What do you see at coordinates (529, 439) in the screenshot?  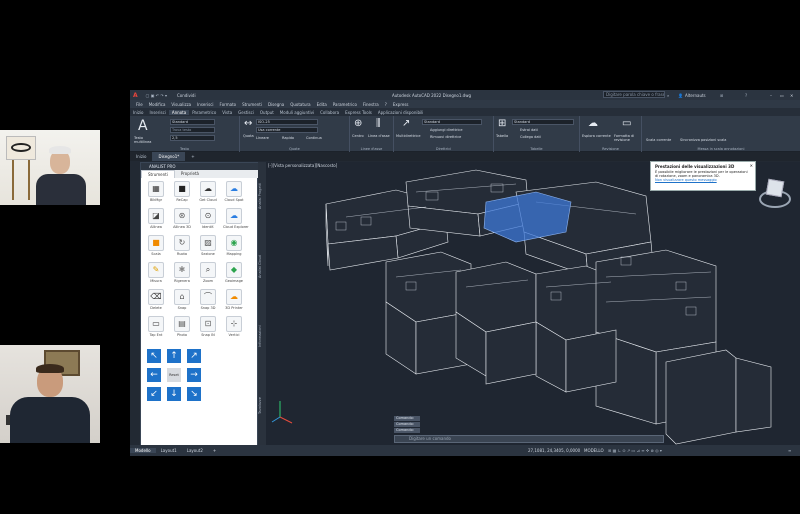 I see `command-line: Digitare un comando` at bounding box center [529, 439].